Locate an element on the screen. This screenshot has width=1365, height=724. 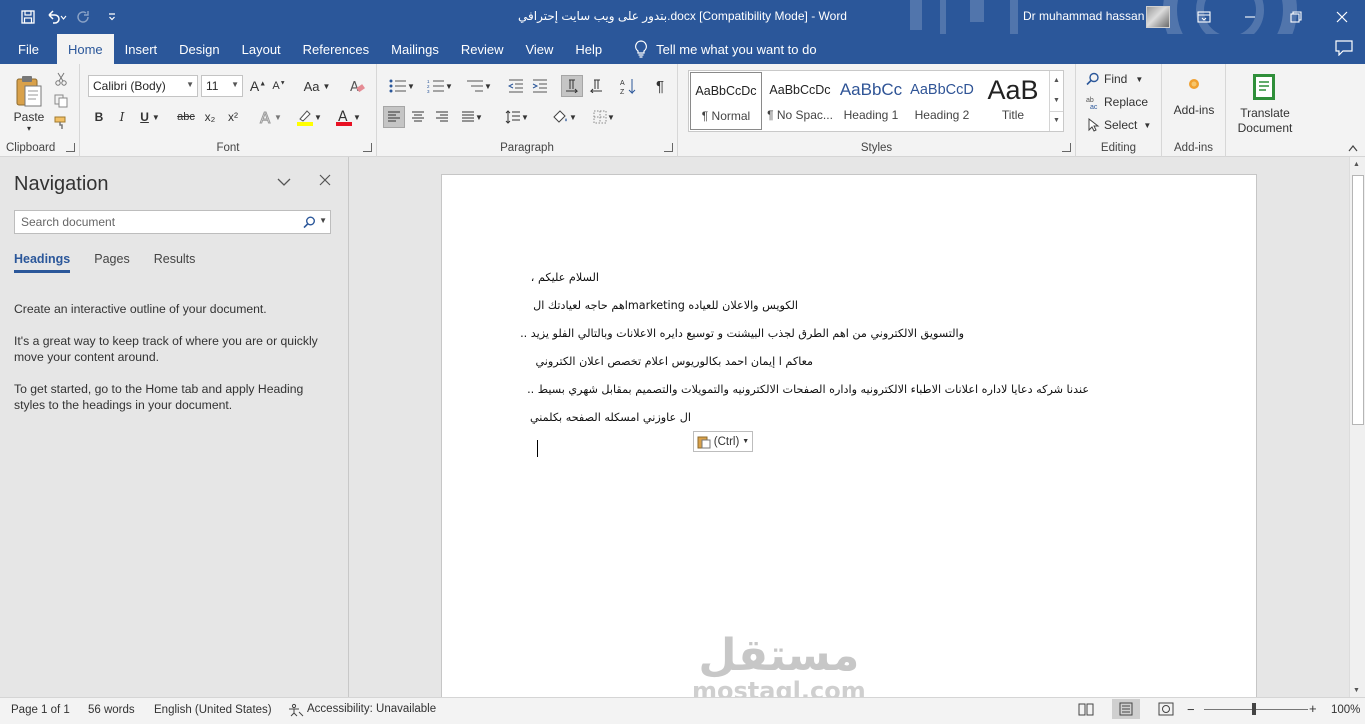
format-painter-button is located at coordinates (61, 123).